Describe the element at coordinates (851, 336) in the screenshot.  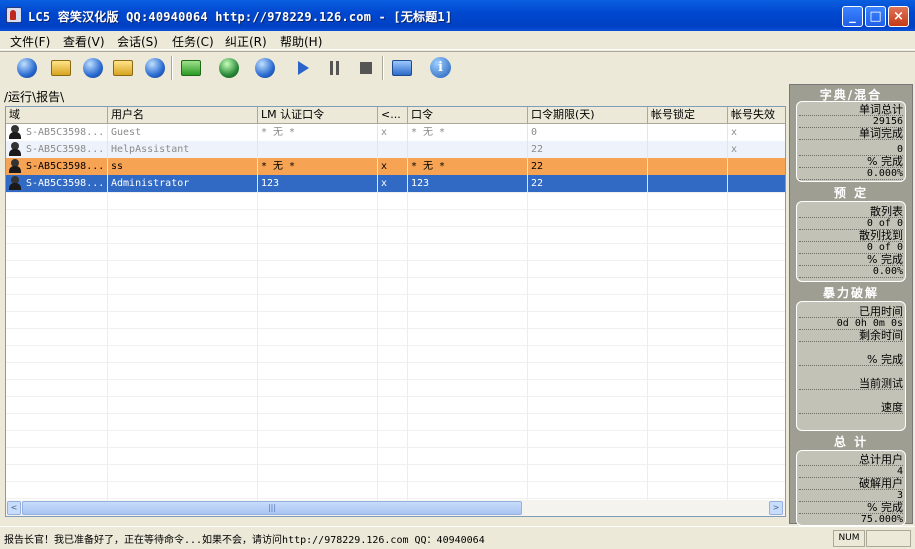
I see `remaining-label: 剩余时间` at that location.